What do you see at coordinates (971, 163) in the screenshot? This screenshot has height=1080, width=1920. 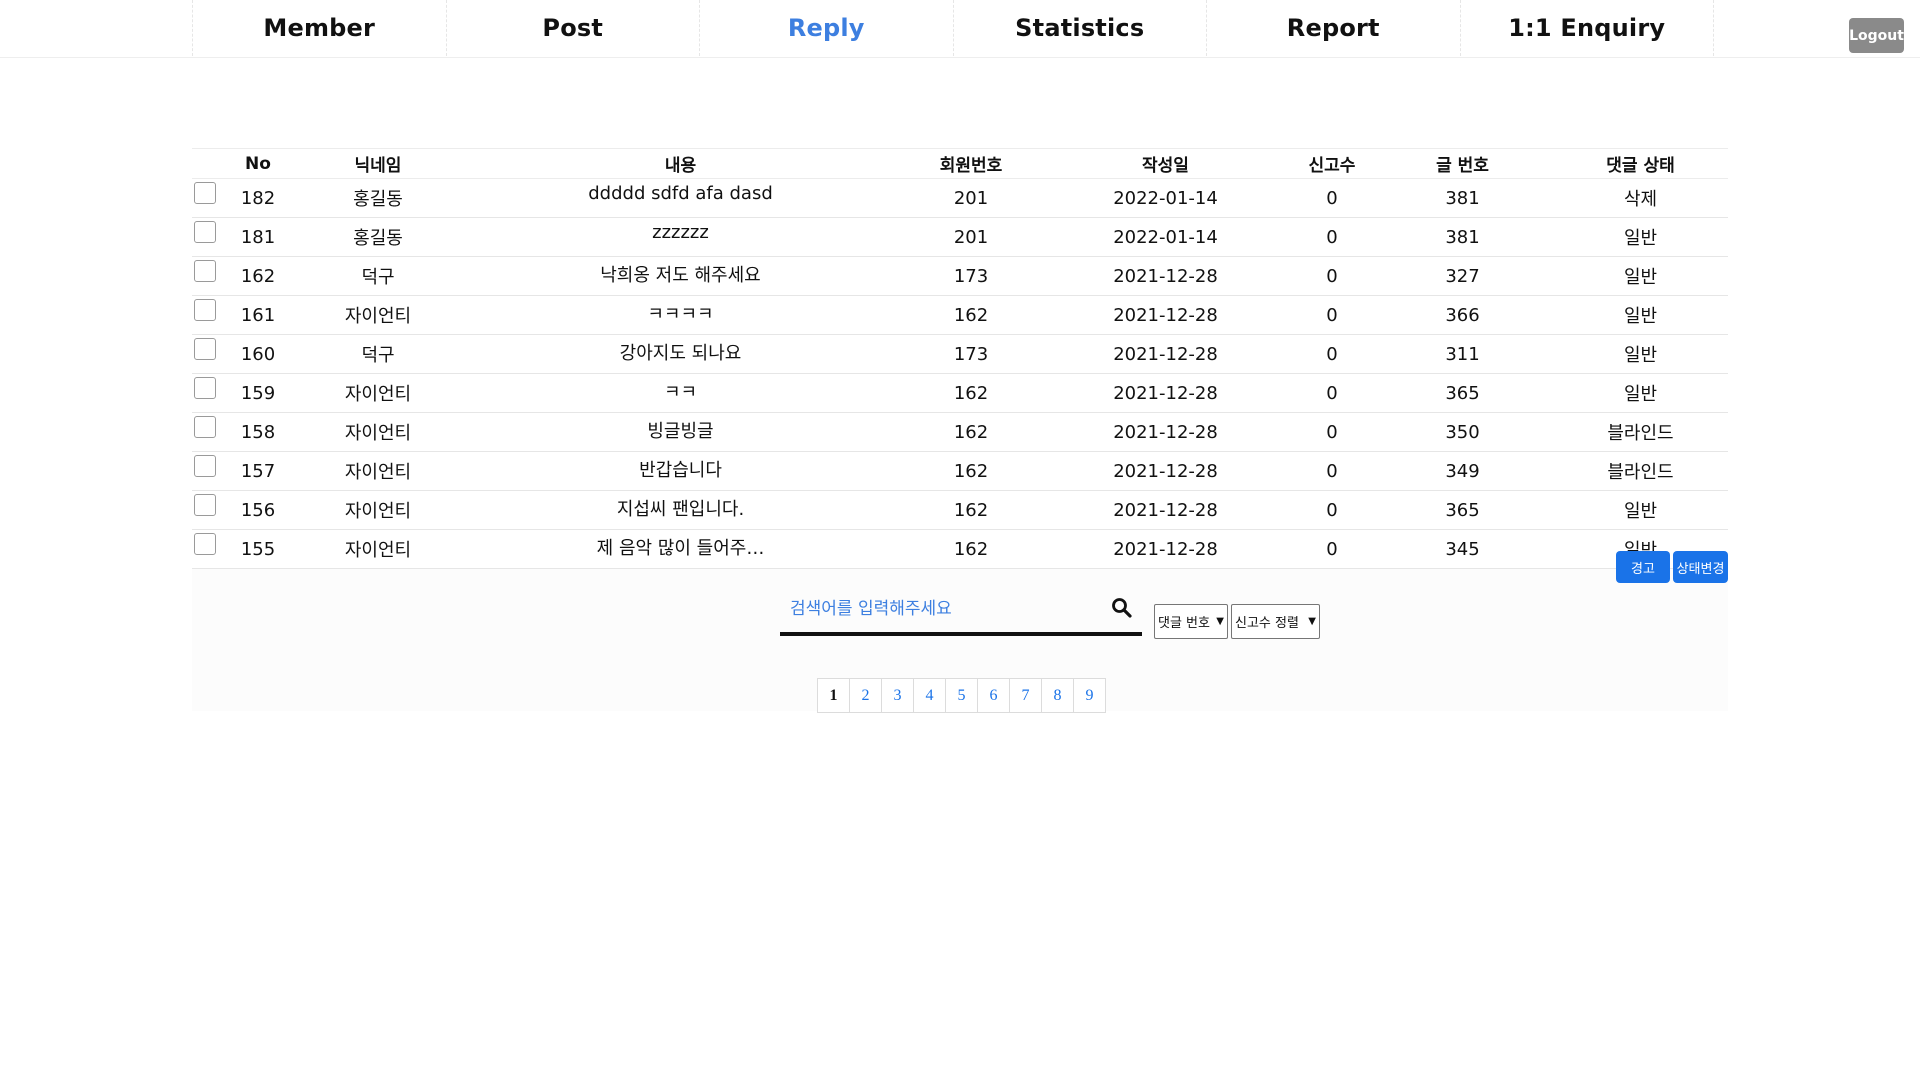 I see `header-member-no: 회원번호` at bounding box center [971, 163].